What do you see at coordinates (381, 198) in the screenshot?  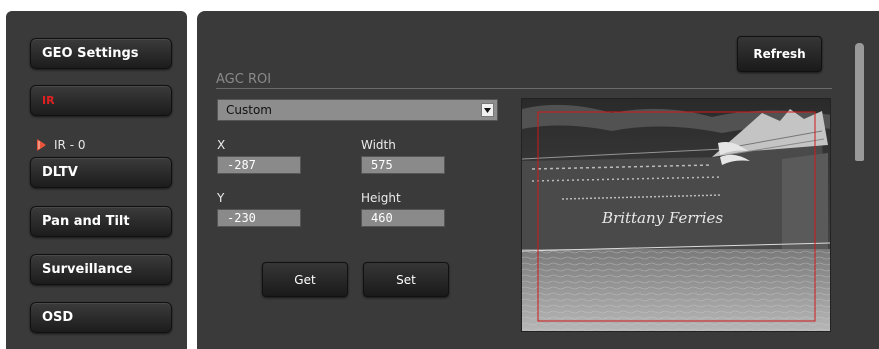 I see `height-label: Height` at bounding box center [381, 198].